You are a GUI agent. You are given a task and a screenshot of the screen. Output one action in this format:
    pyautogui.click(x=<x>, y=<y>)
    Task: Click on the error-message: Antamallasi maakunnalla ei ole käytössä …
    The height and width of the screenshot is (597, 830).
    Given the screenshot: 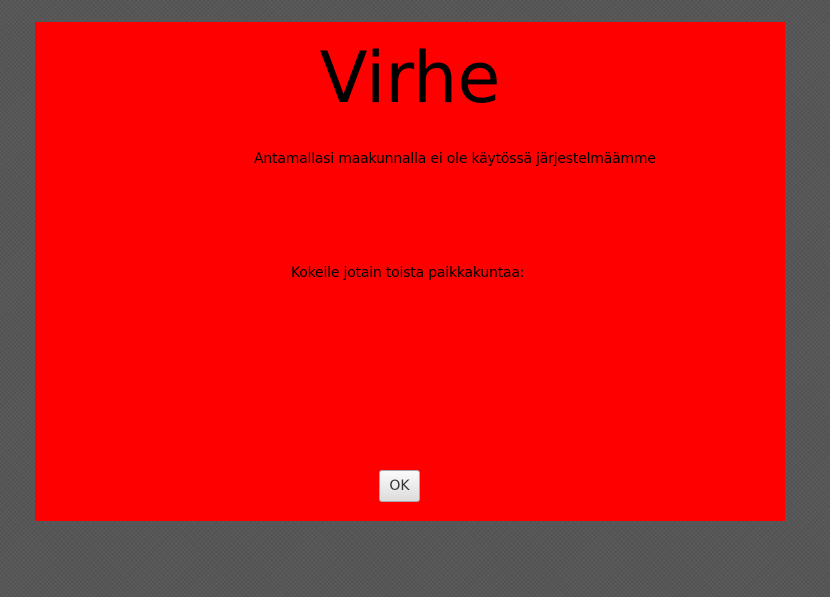 What is the action you would take?
    pyautogui.click(x=455, y=159)
    